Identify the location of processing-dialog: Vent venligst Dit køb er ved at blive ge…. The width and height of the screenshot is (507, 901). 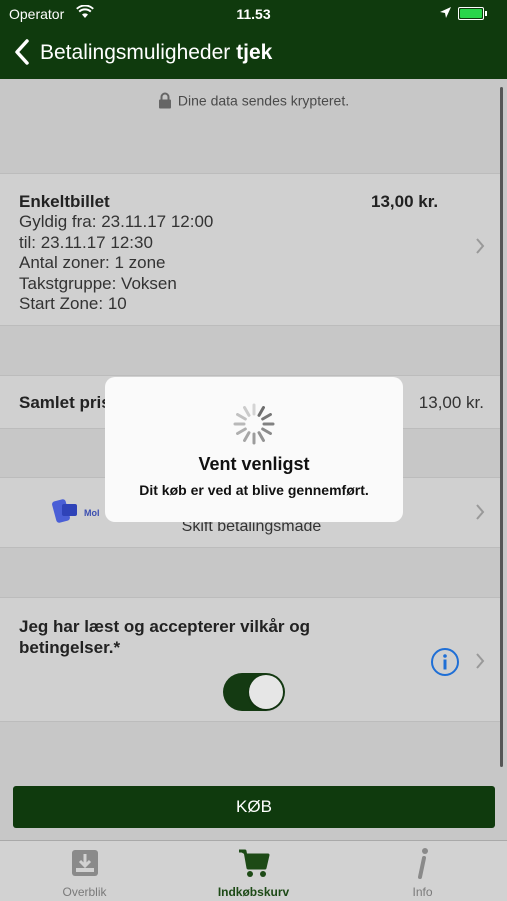
(254, 449).